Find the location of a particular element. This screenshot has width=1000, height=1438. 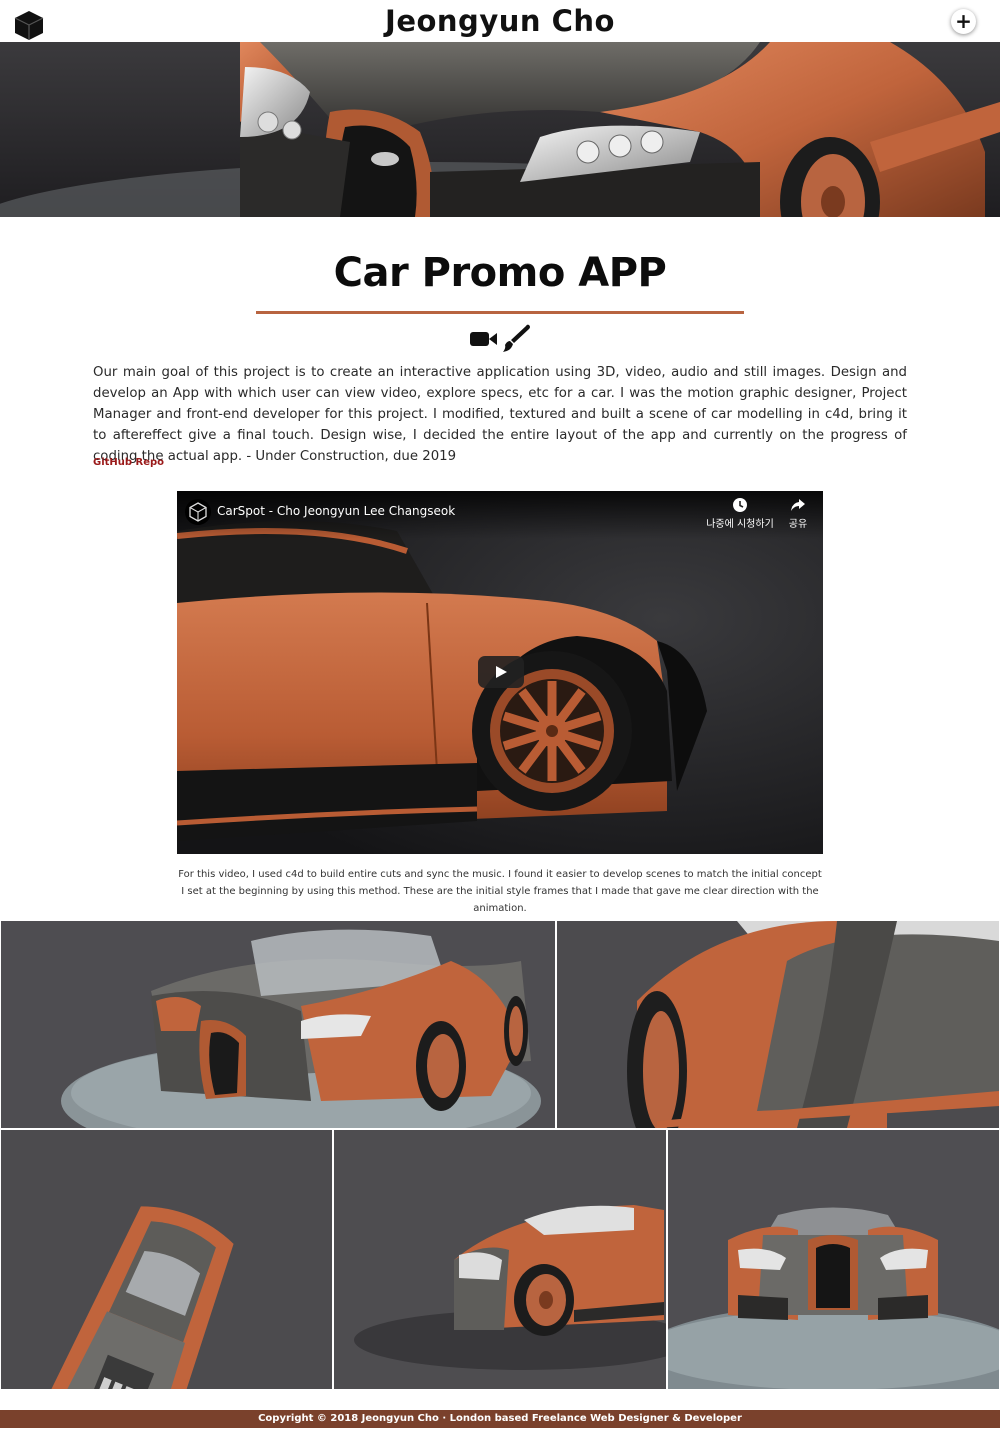

title-divider is located at coordinates (500, 312).